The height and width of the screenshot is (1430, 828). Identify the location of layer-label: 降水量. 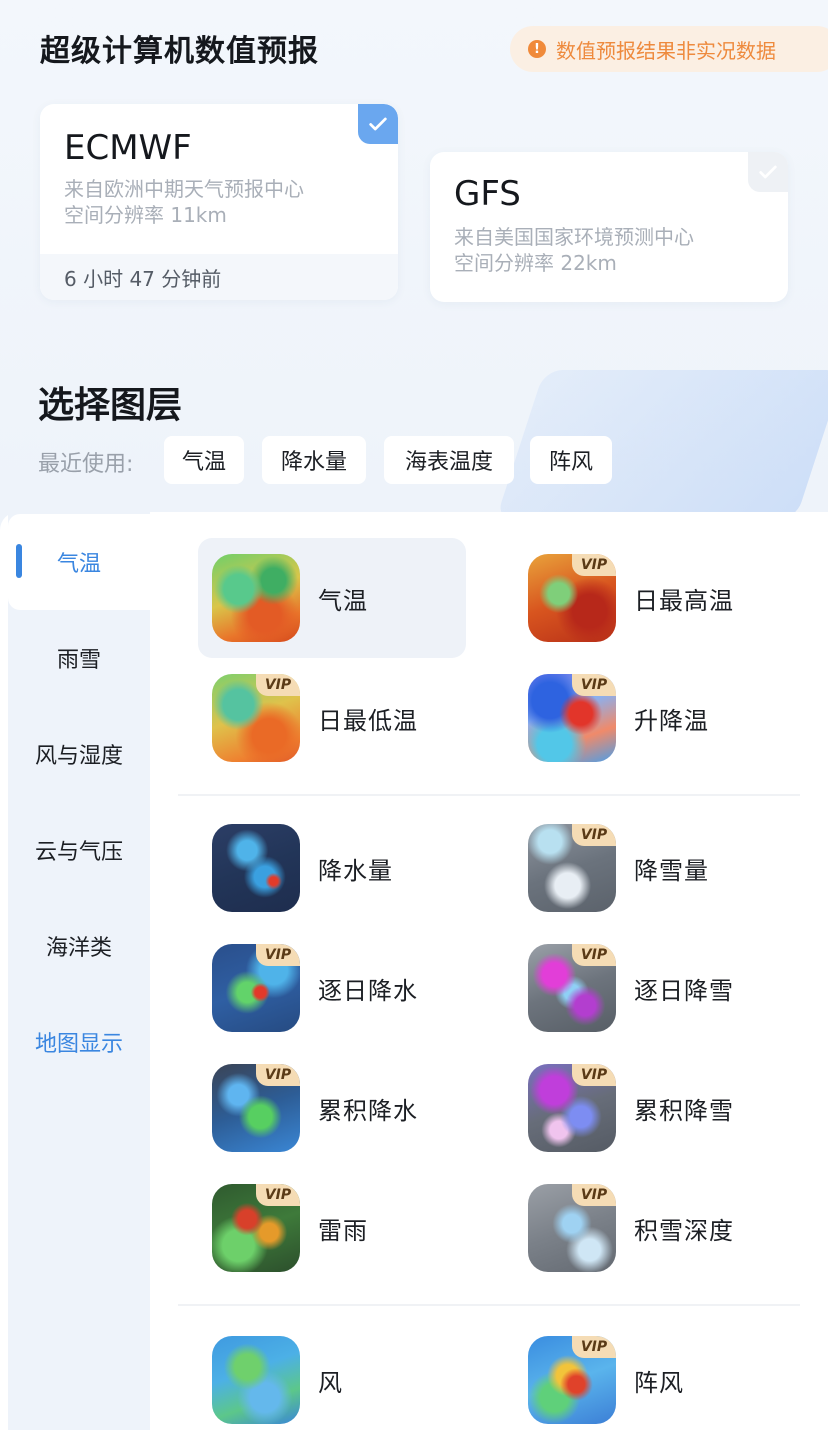
(355, 870).